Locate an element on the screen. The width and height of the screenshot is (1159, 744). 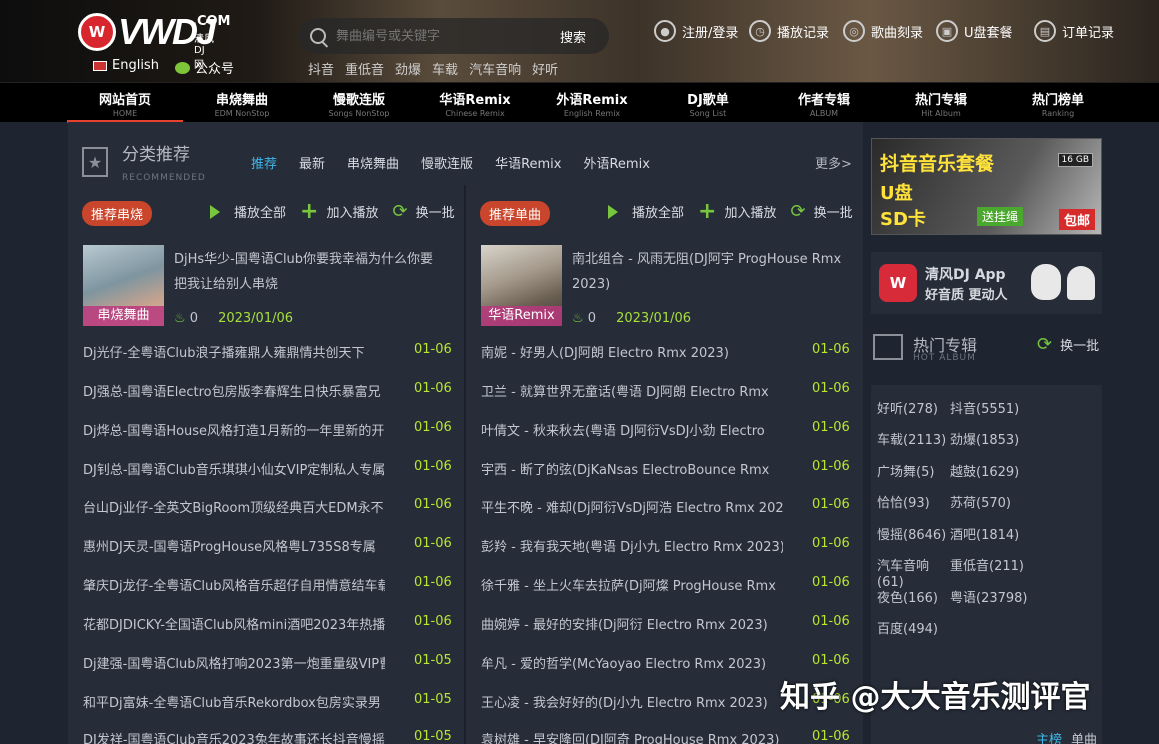
order-link: ▤ 订单记录 is located at coordinates (1074, 31).